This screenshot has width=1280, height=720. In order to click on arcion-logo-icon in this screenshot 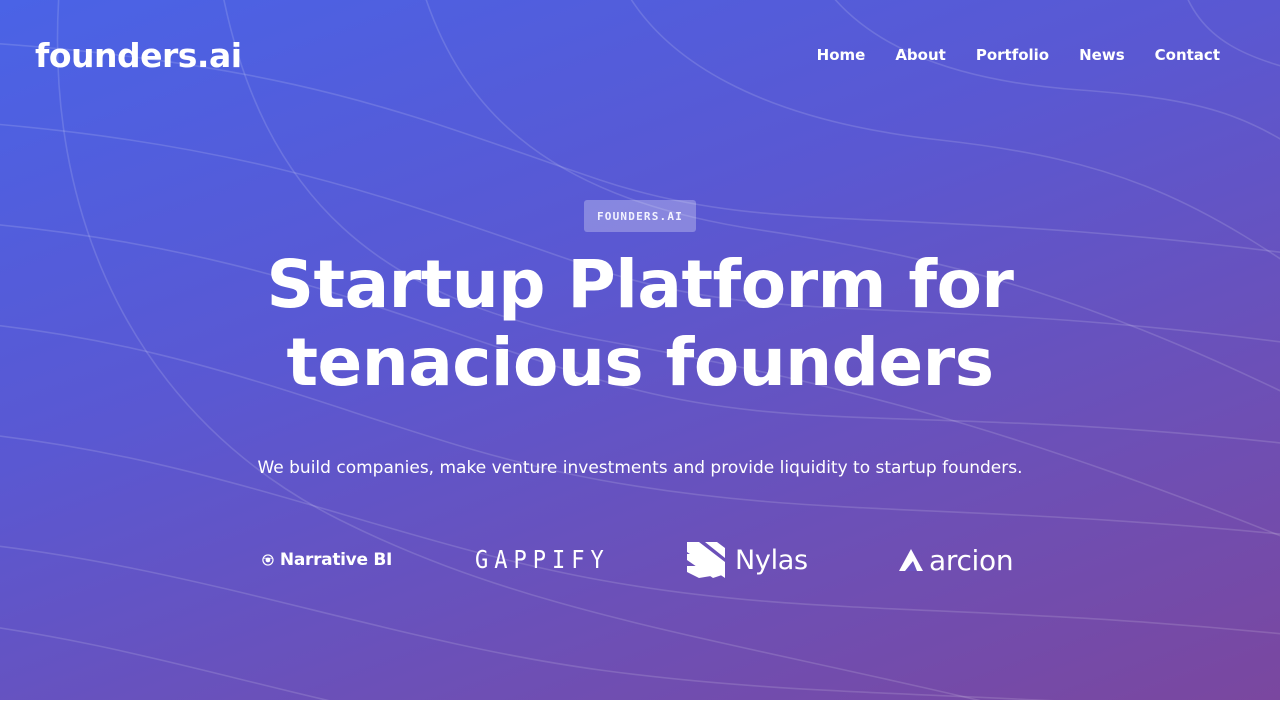, I will do `click(911, 560)`.